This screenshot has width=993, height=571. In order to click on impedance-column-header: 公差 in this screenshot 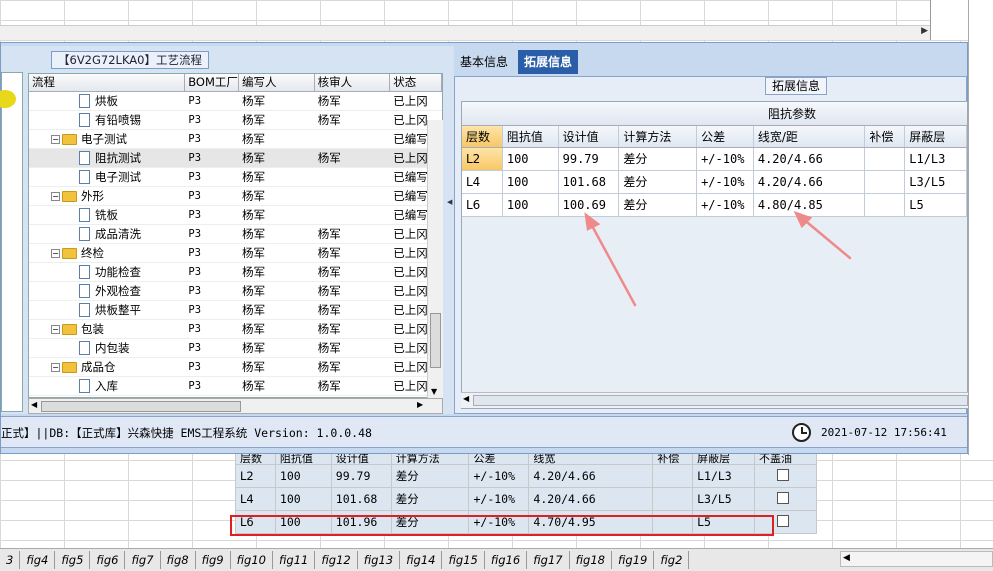, I will do `click(725, 136)`.